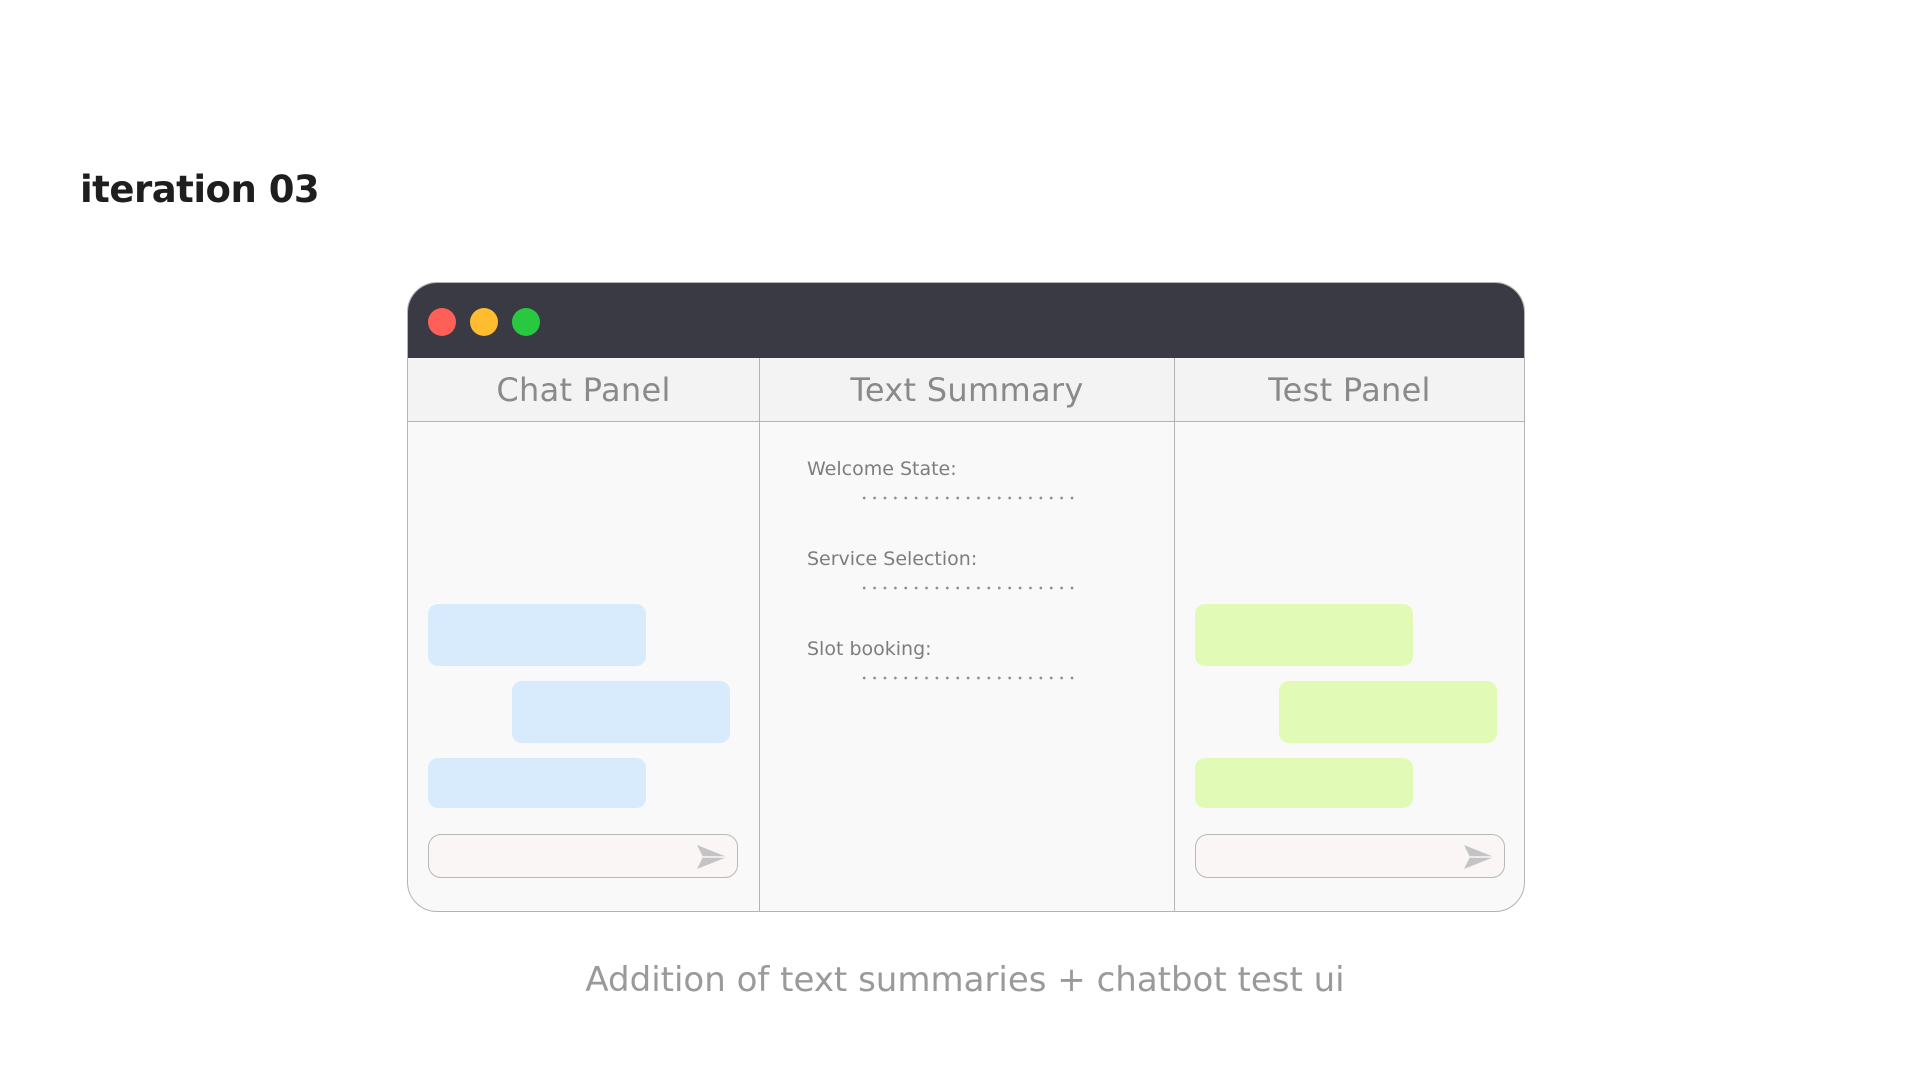 The width and height of the screenshot is (1920, 1080). What do you see at coordinates (526, 322) in the screenshot?
I see `maximize-dot` at bounding box center [526, 322].